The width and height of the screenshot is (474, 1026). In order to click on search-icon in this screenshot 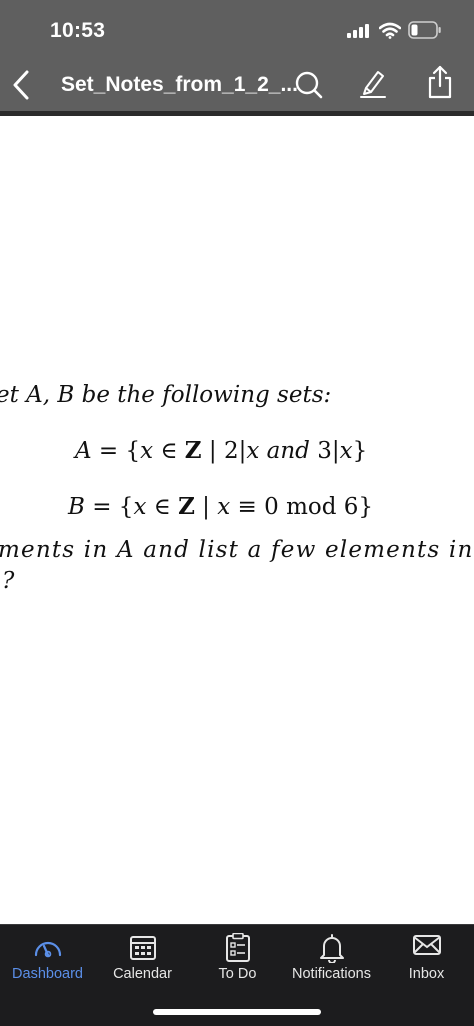, I will do `click(309, 85)`.